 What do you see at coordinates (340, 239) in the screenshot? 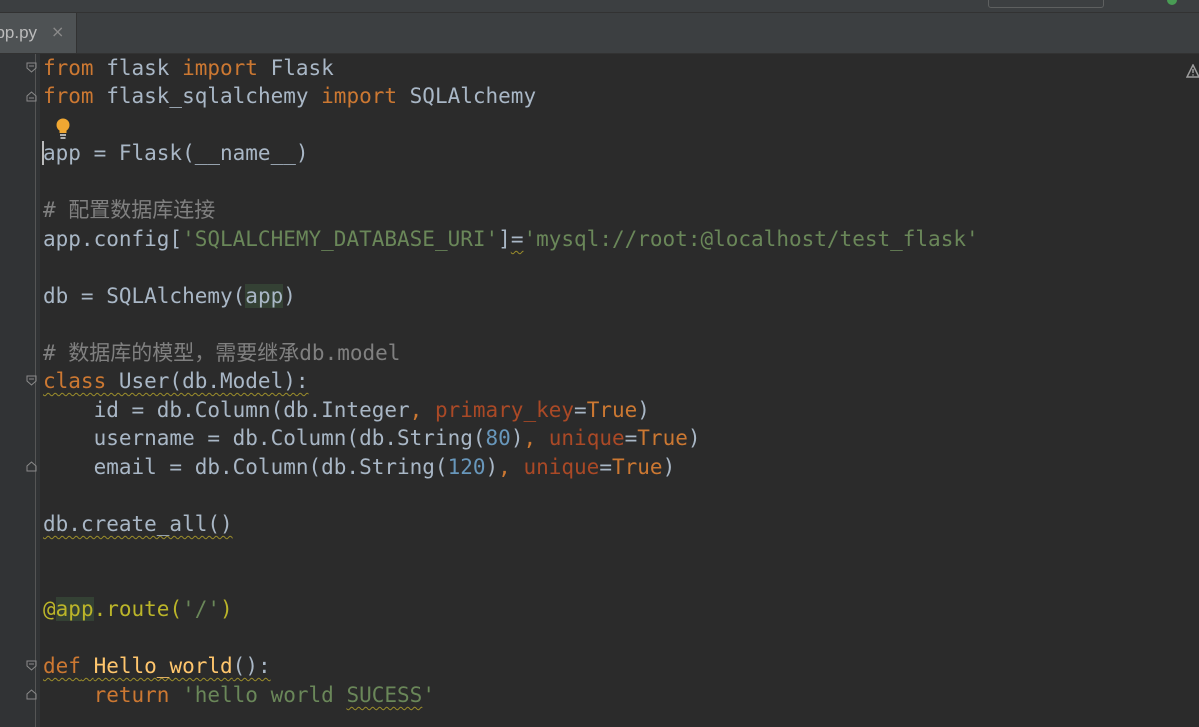
I see `string-literal: 'SQLALCHEMY_DATABASE_URI'` at bounding box center [340, 239].